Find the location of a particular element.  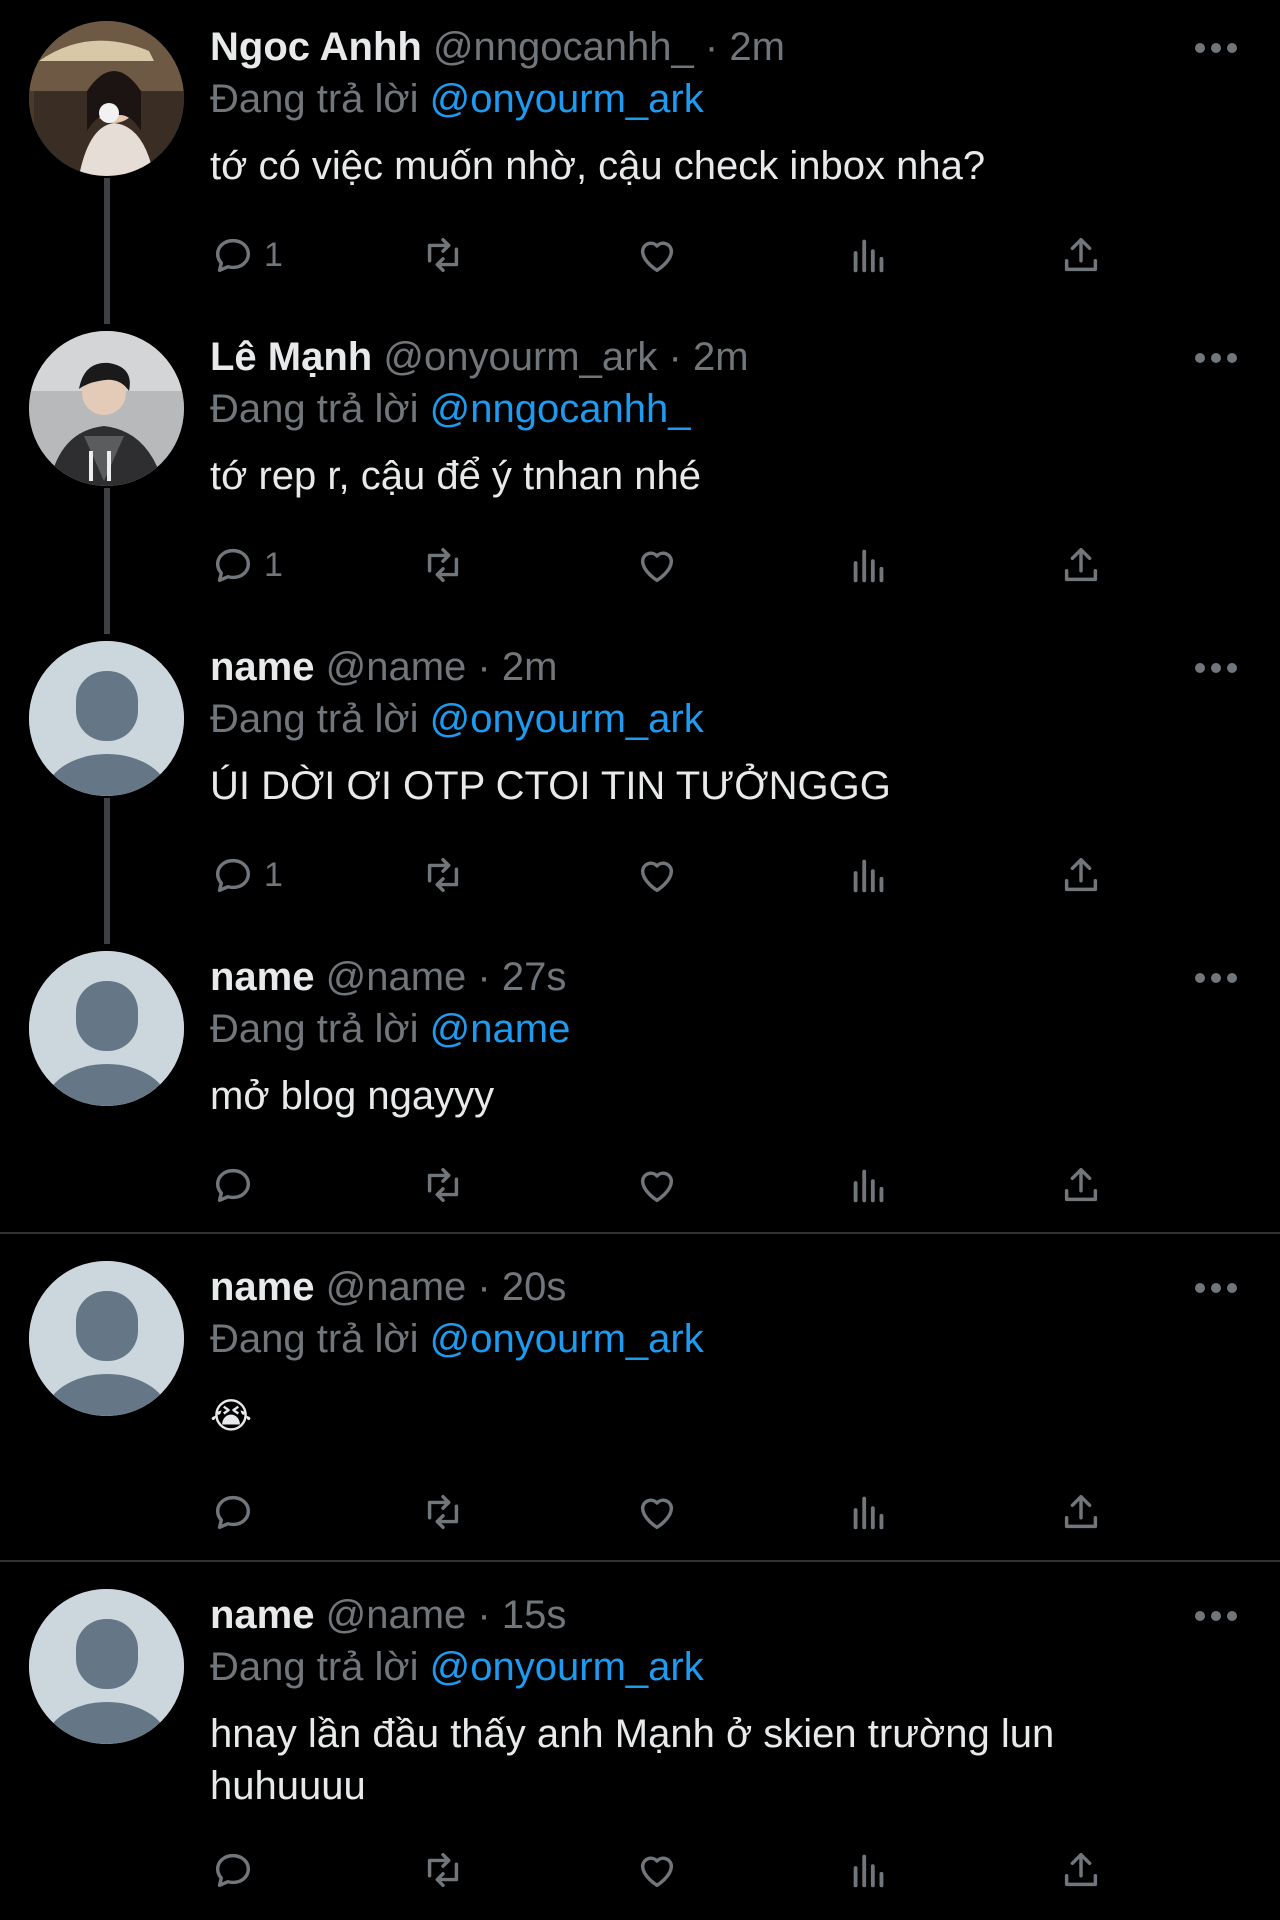

timestamp: 20s is located at coordinates (534, 1287).